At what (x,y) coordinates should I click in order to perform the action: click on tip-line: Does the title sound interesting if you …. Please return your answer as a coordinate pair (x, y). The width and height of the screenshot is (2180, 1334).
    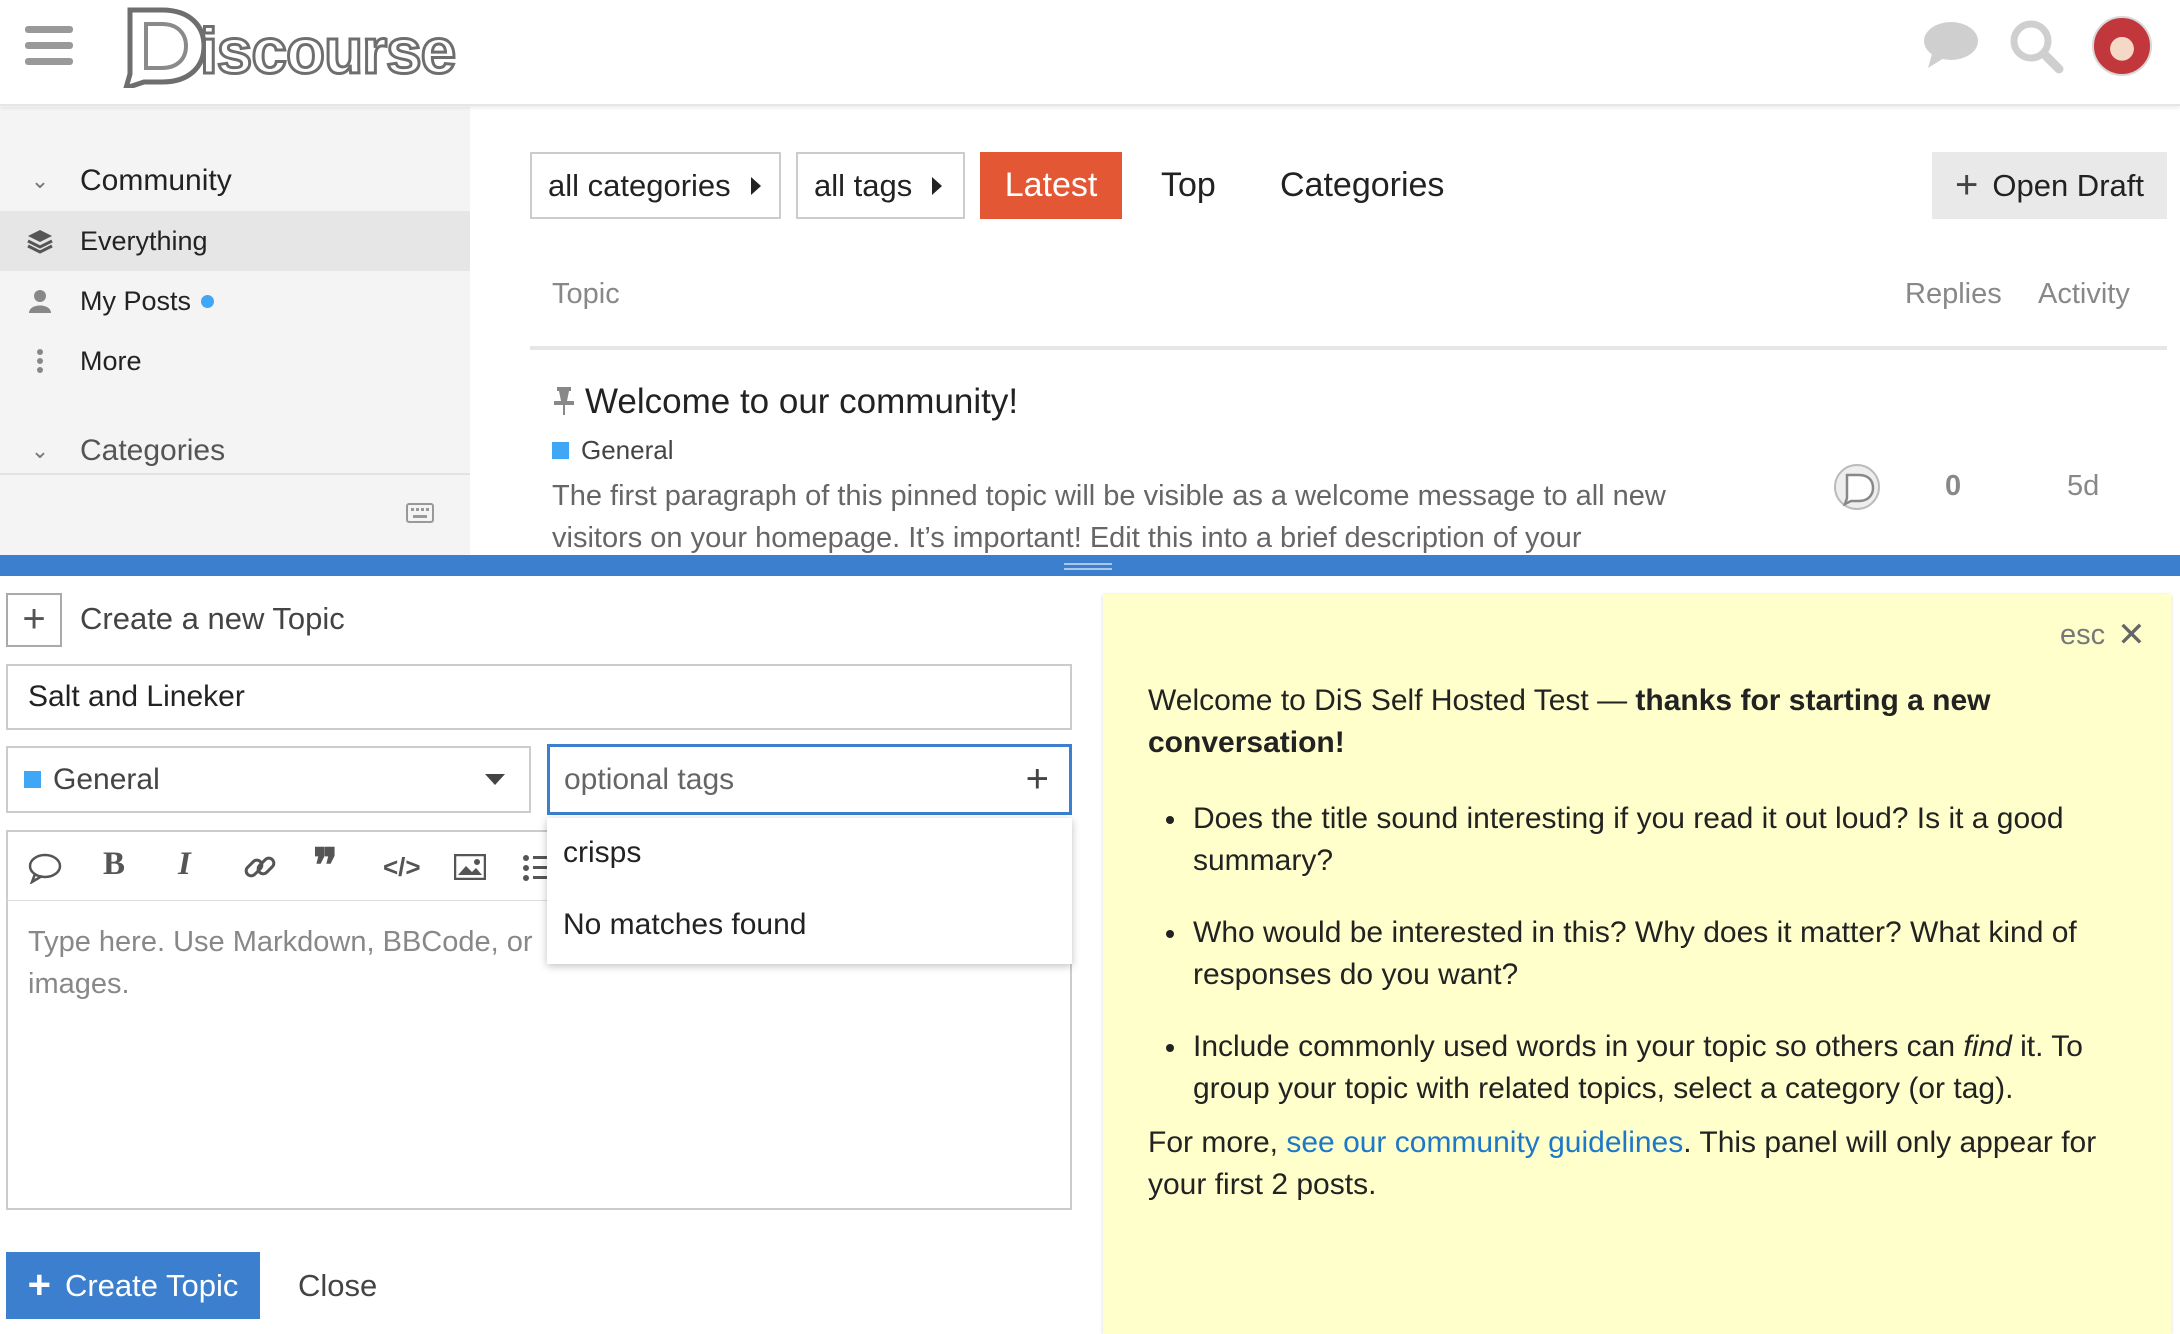
    Looking at the image, I should click on (1628, 818).